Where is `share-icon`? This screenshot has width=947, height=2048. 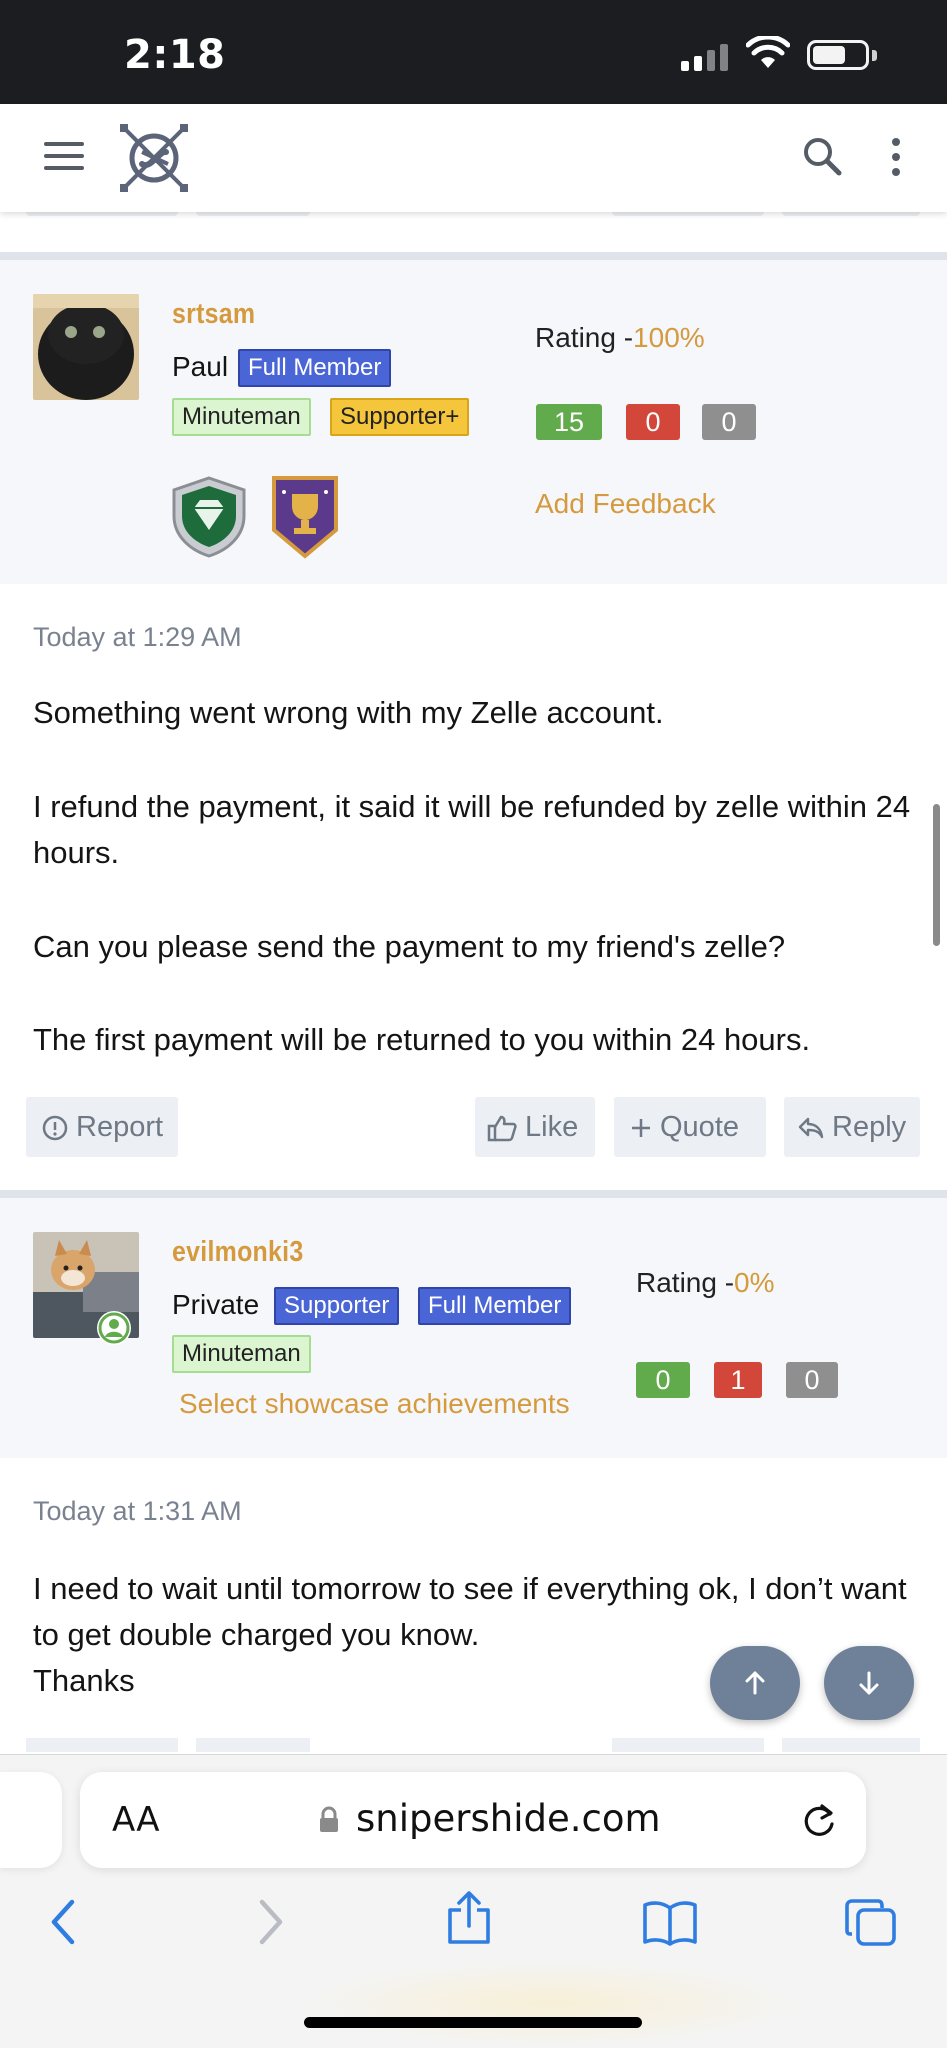 share-icon is located at coordinates (469, 1918).